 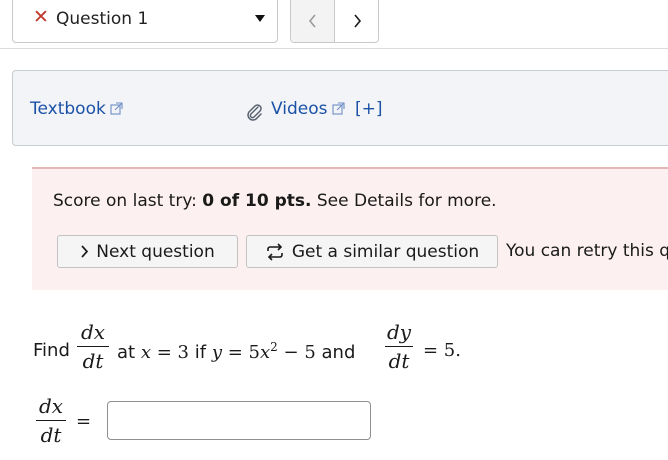 What do you see at coordinates (338, 352) in the screenshot?
I see `and-word: and` at bounding box center [338, 352].